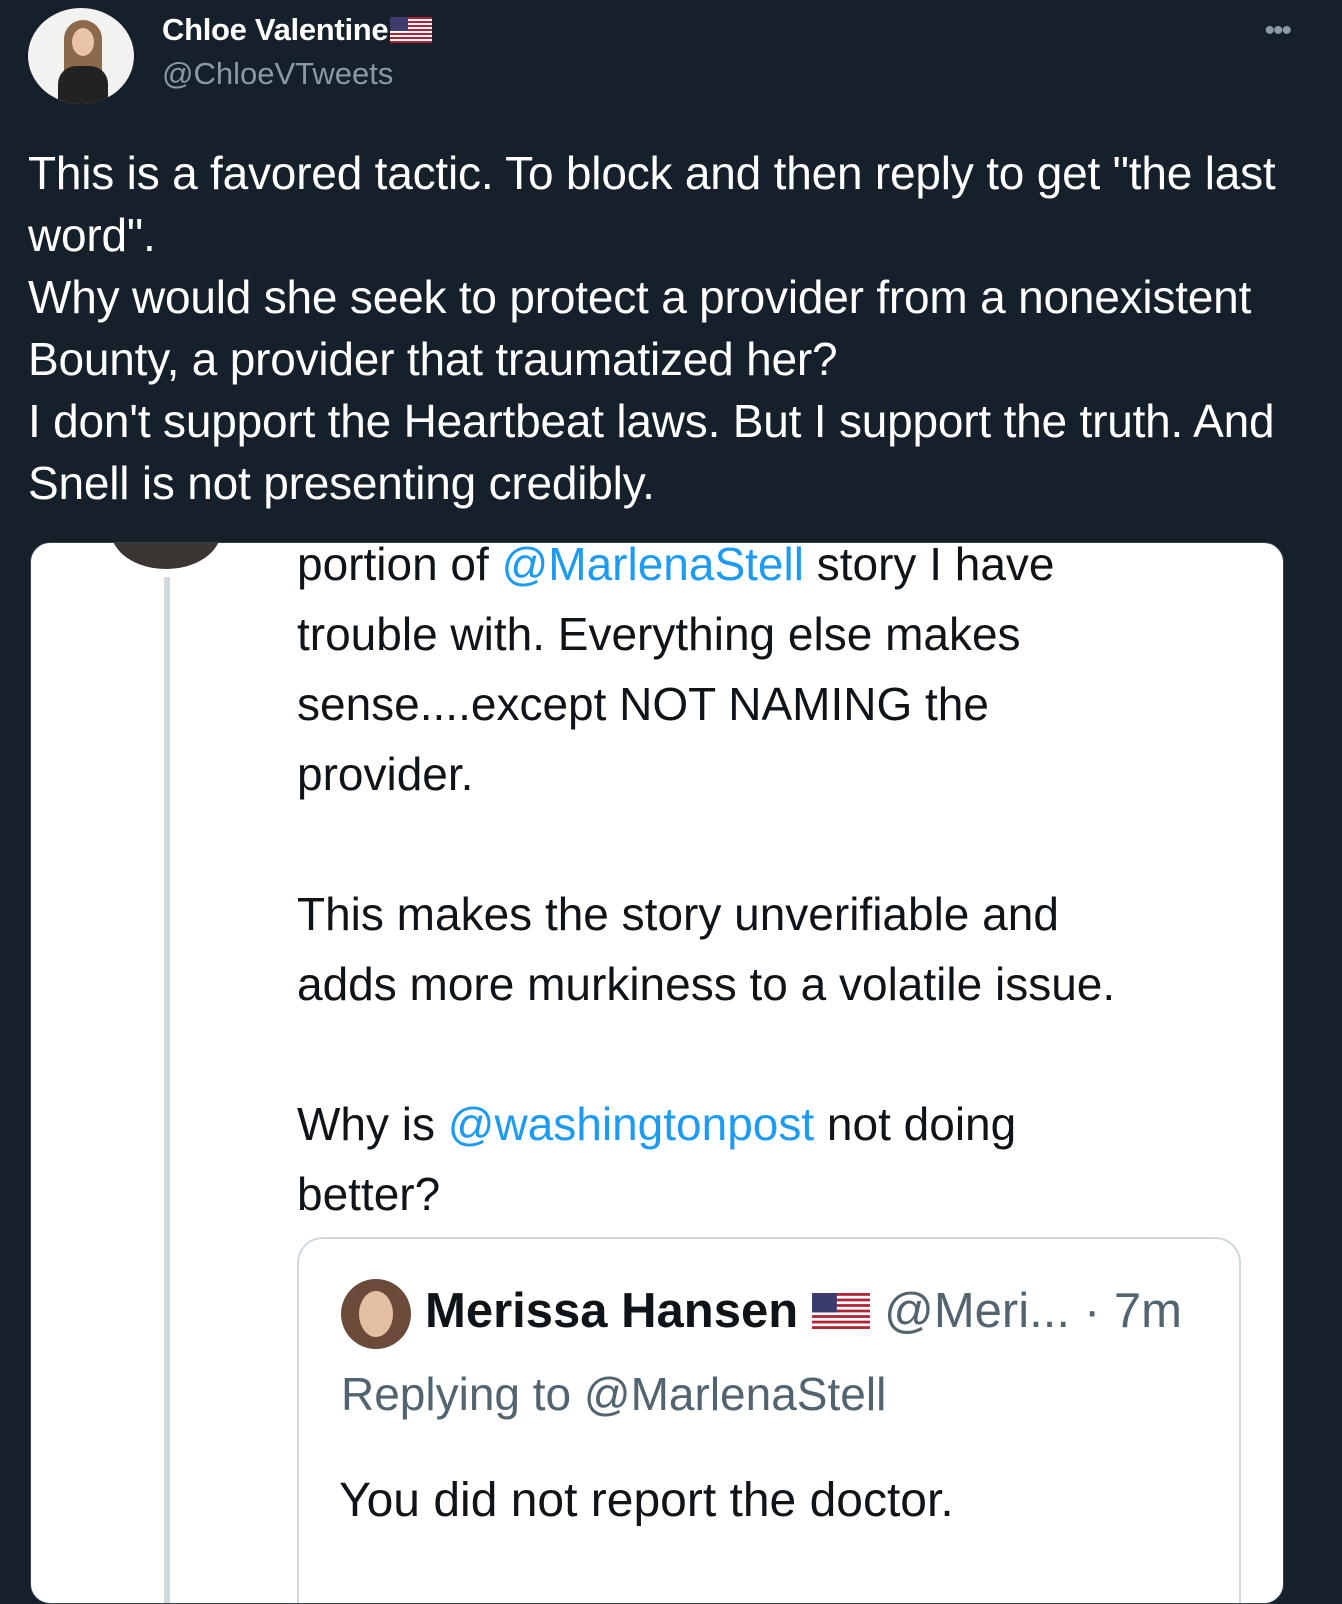 This screenshot has height=1604, width=1342. I want to click on quoted-avatar-face, so click(376, 1314).